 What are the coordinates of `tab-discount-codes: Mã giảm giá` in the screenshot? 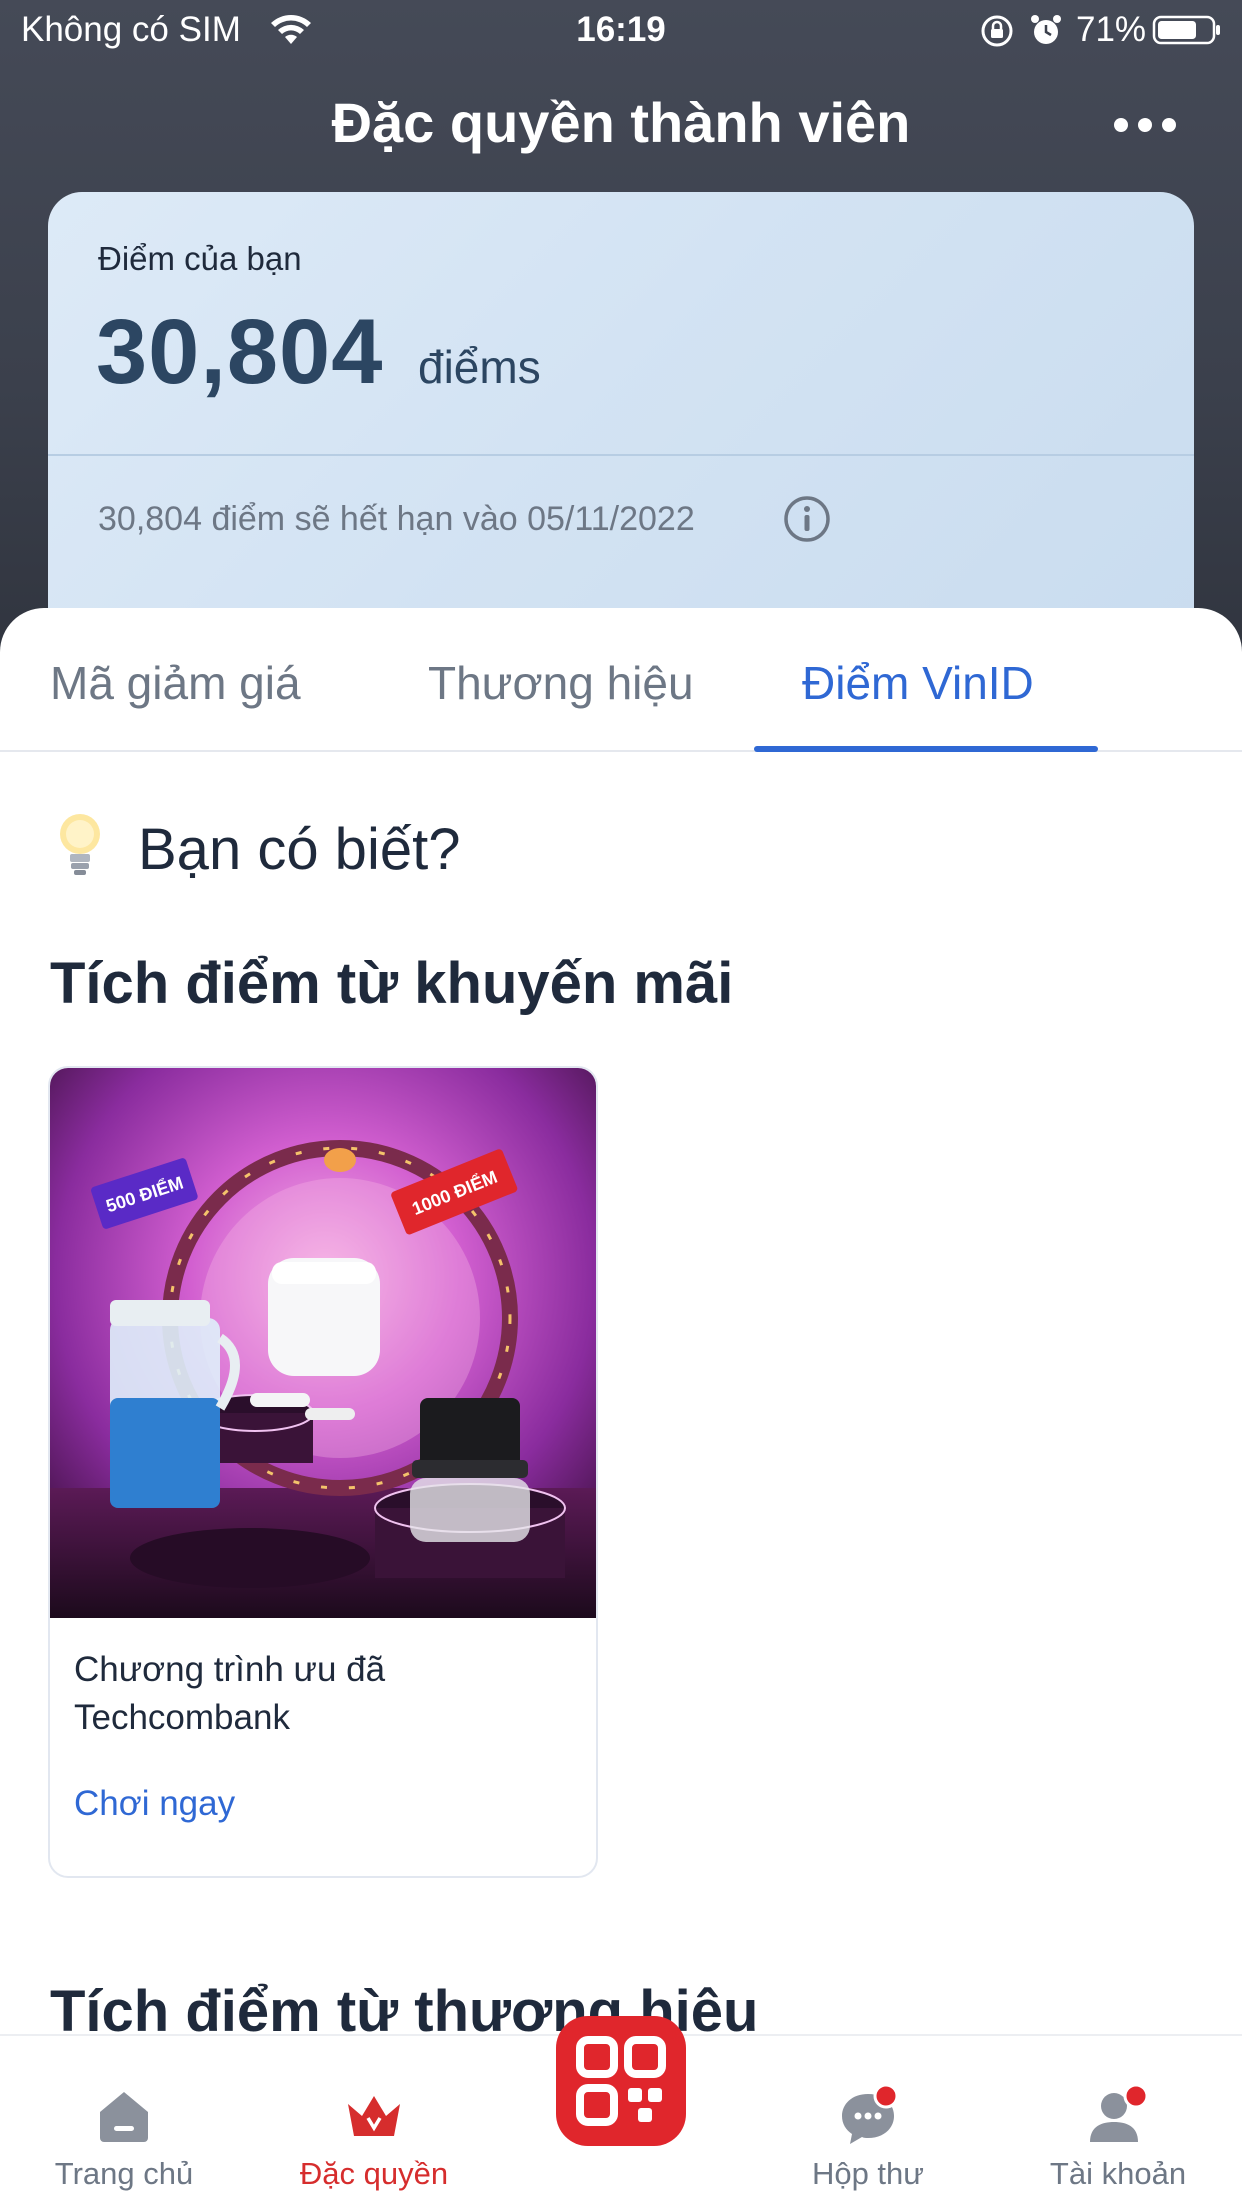 It's located at (175, 683).